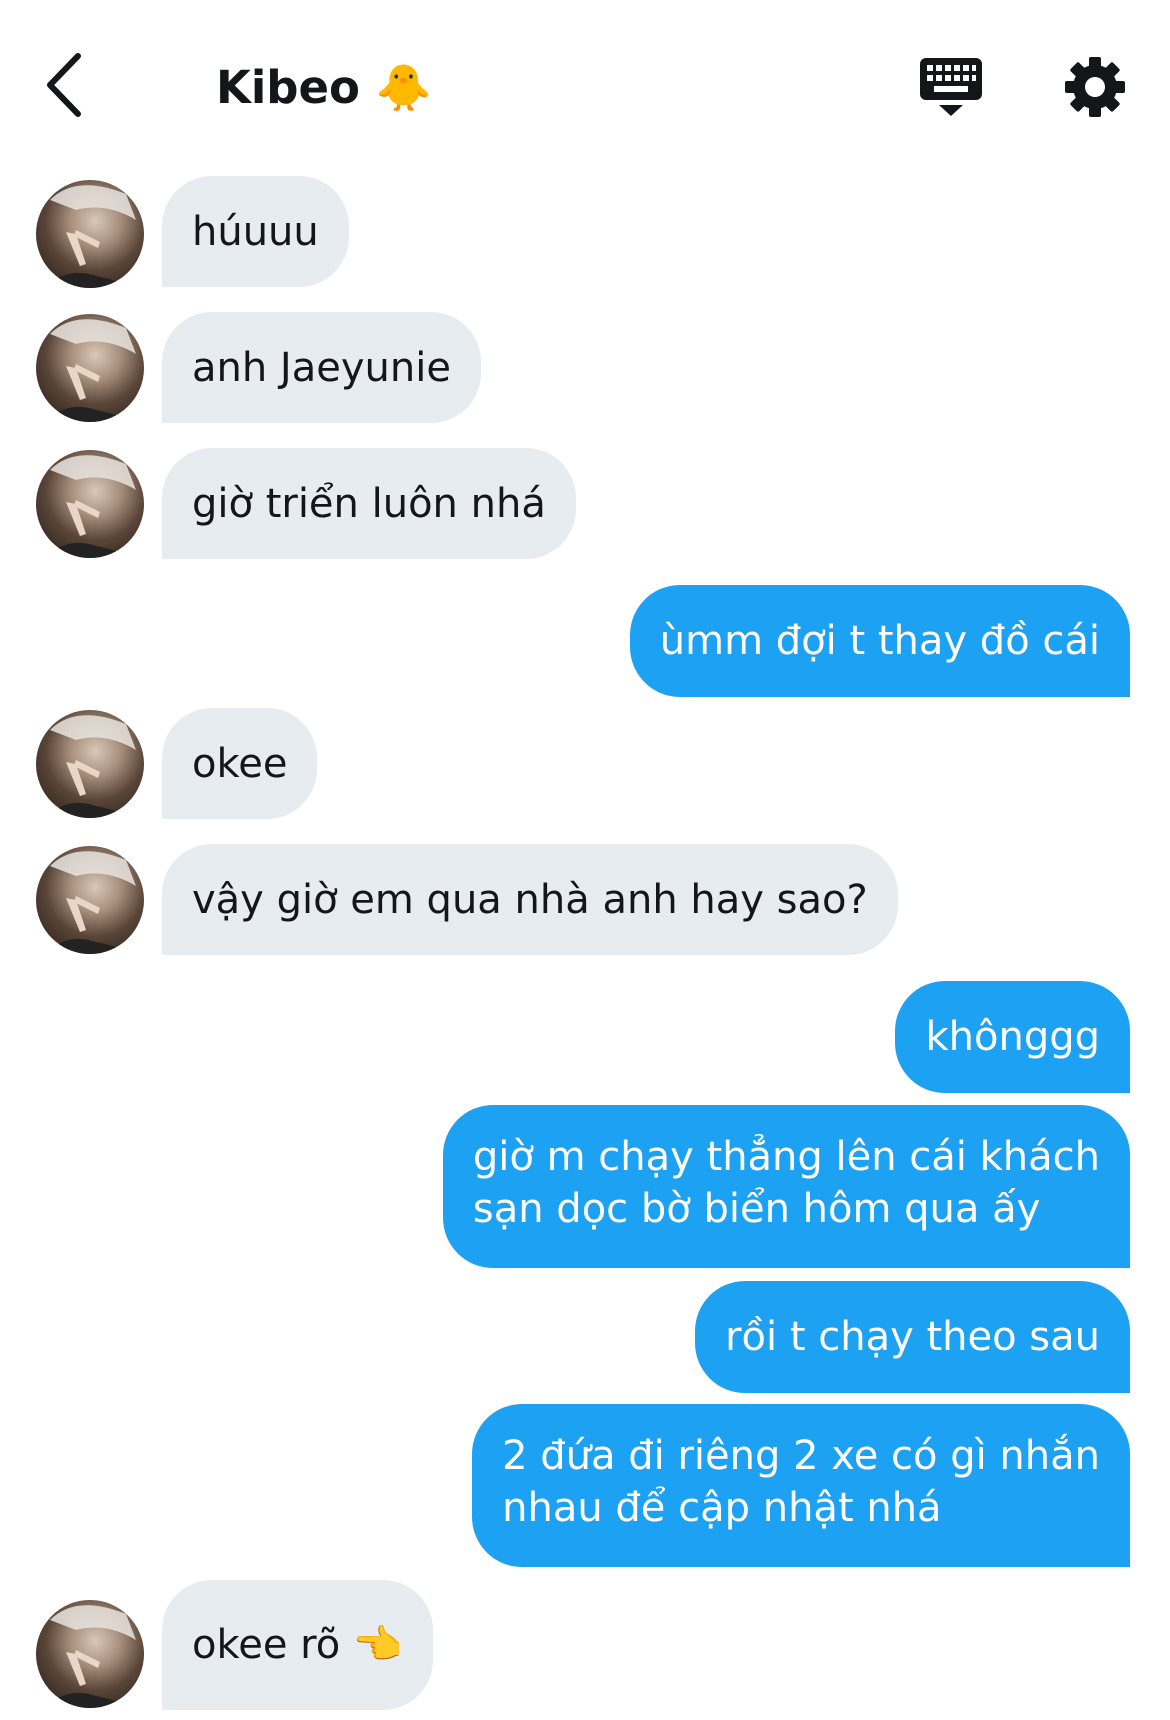 The width and height of the screenshot is (1170, 1720). Describe the element at coordinates (297, 1645) in the screenshot. I see `message-bubble-incoming: okee rõ 👈` at that location.